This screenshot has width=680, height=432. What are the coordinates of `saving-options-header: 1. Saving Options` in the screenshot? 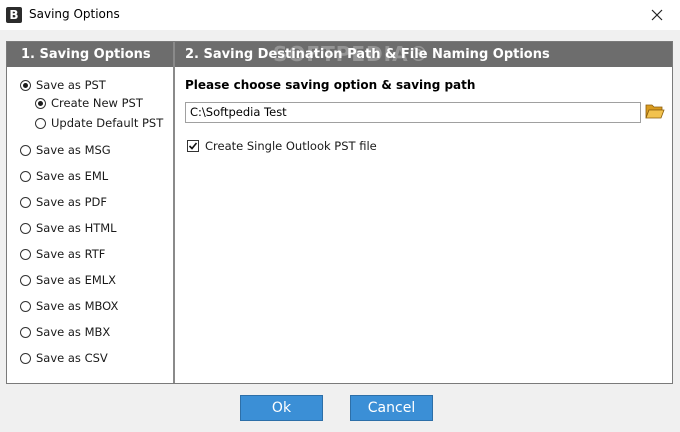 It's located at (90, 54).